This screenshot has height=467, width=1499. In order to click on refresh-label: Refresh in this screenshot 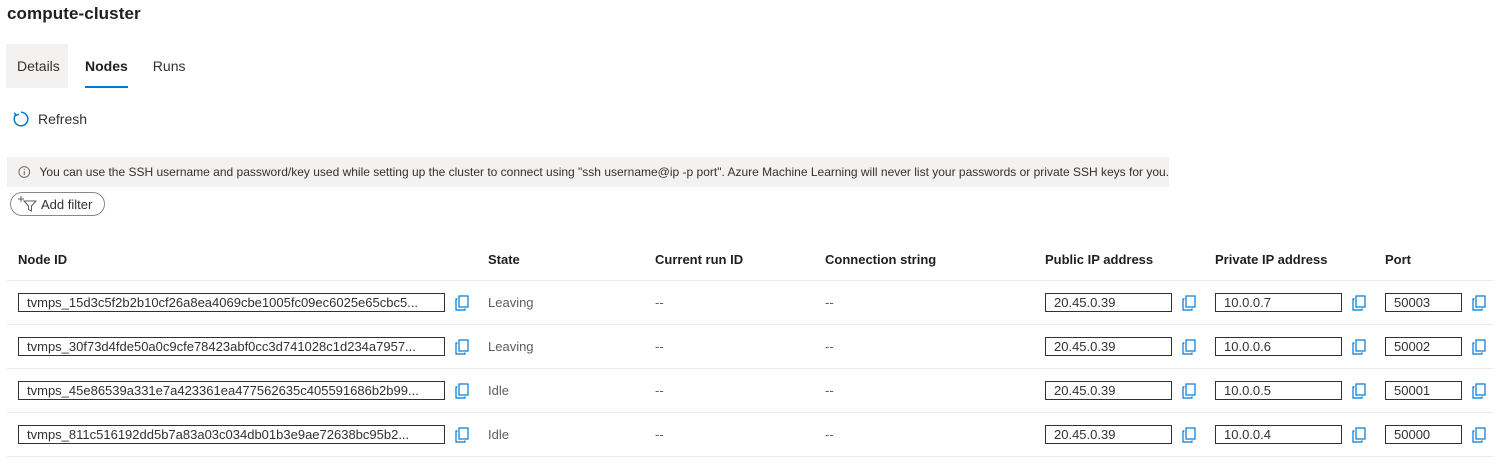, I will do `click(63, 119)`.